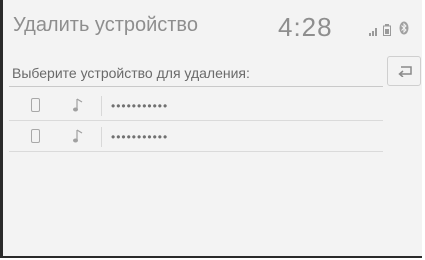 Image resolution: width=425 pixels, height=260 pixels. Describe the element at coordinates (305, 27) in the screenshot. I see `clock: 4:28` at that location.